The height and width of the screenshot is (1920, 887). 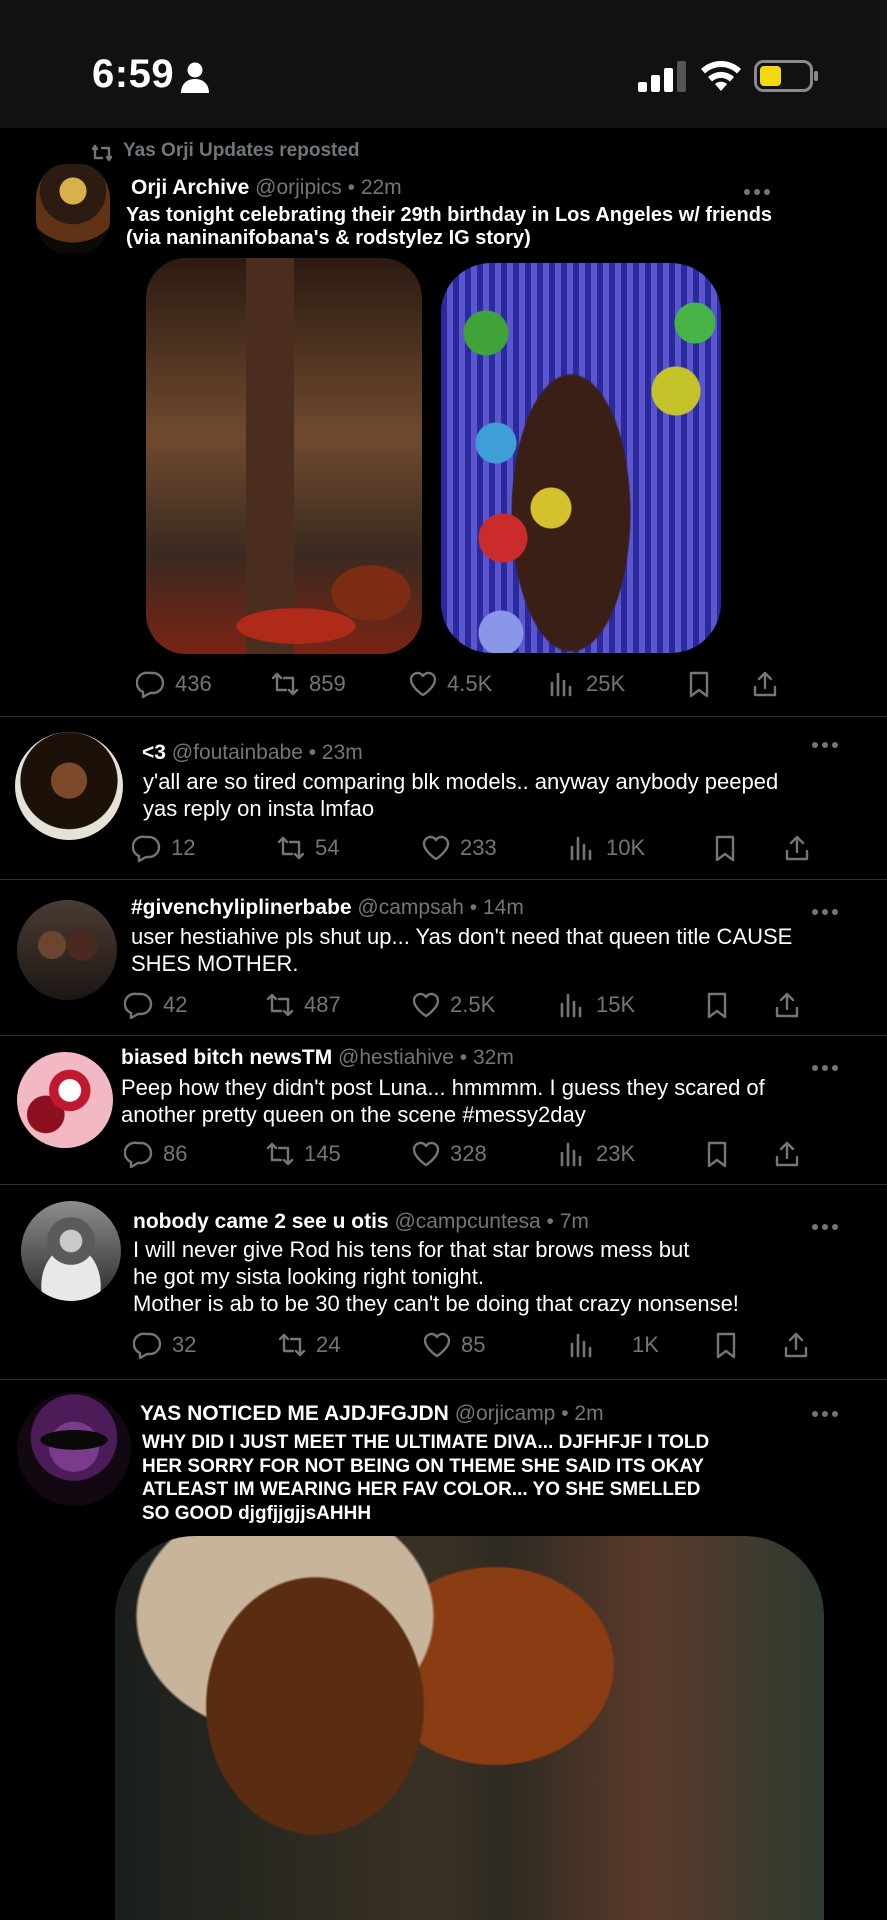 What do you see at coordinates (175, 1153) in the screenshot?
I see `reply-count: 86` at bounding box center [175, 1153].